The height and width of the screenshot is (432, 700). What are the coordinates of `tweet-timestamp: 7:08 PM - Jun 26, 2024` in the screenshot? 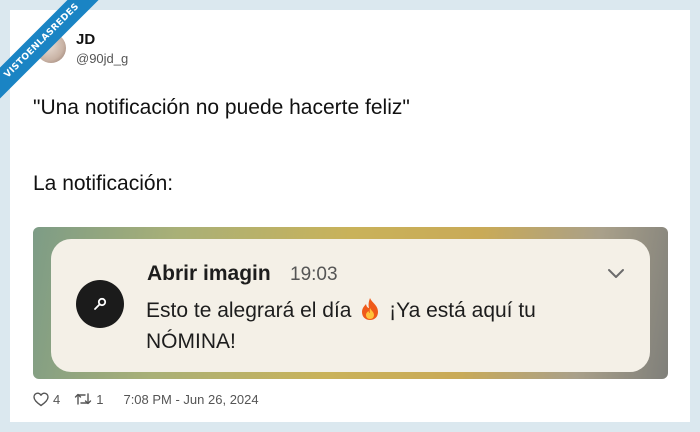 It's located at (190, 399).